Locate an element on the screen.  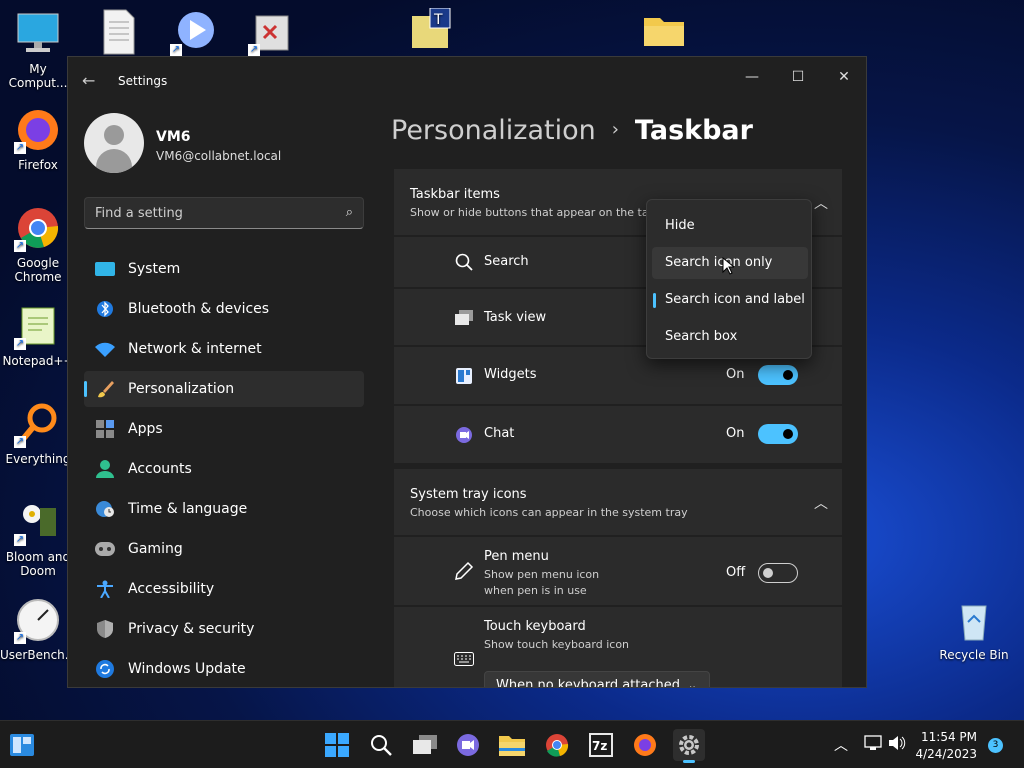
chat-toggle is located at coordinates (778, 434).